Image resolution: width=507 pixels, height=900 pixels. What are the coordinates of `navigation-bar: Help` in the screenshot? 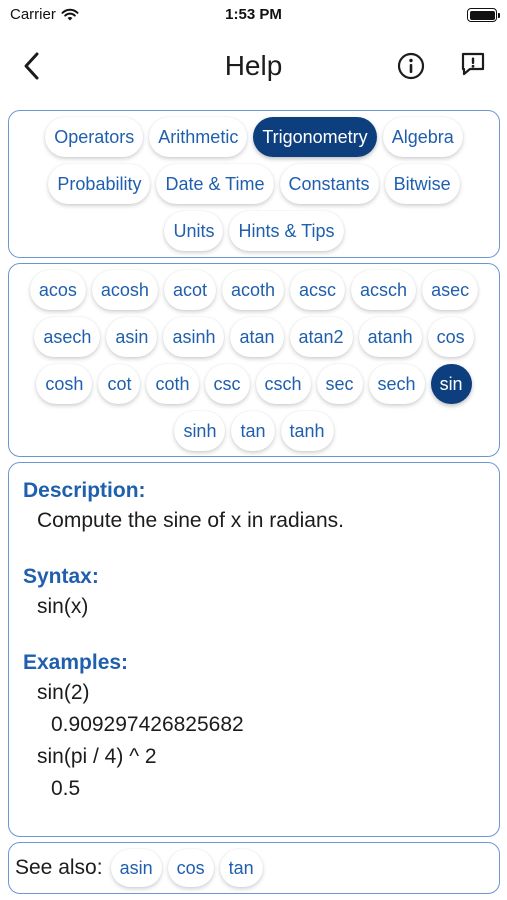 It's located at (253, 66).